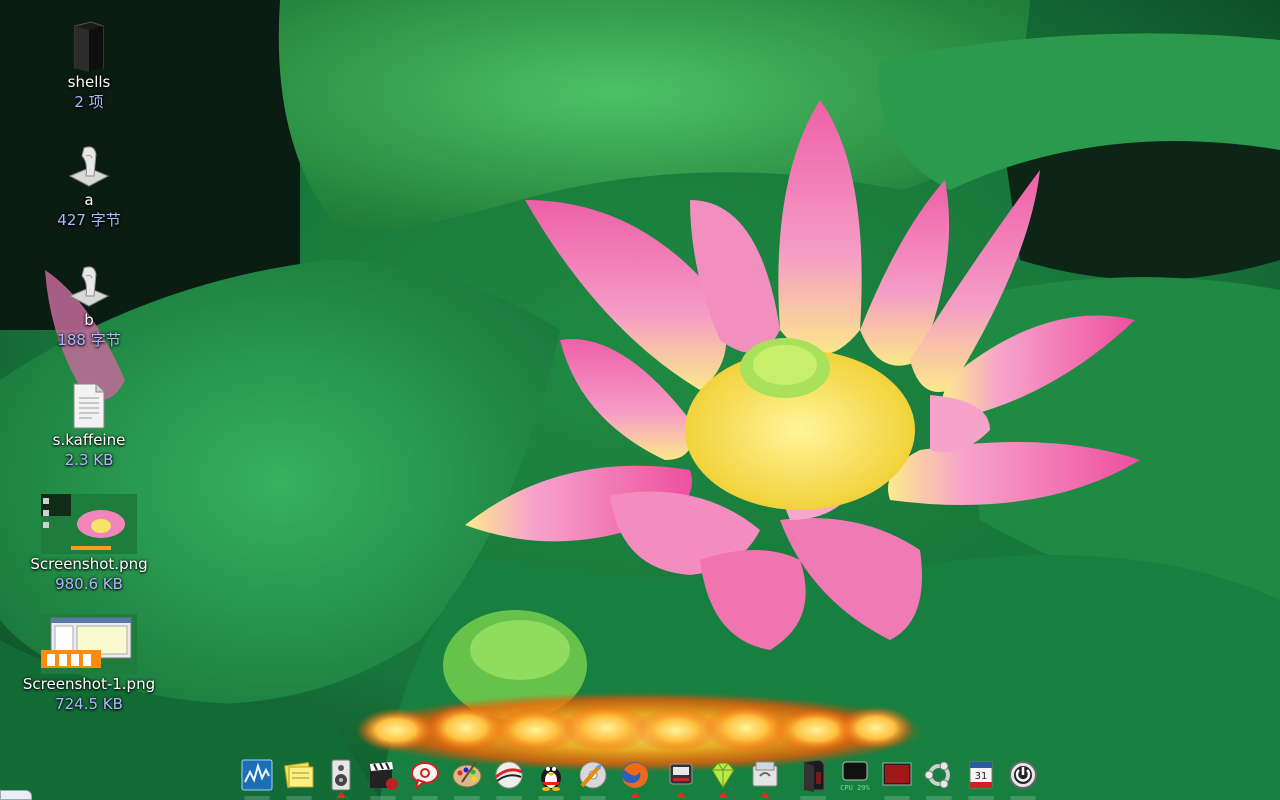  I want to click on dock-item-dark-file, so click(813, 779).